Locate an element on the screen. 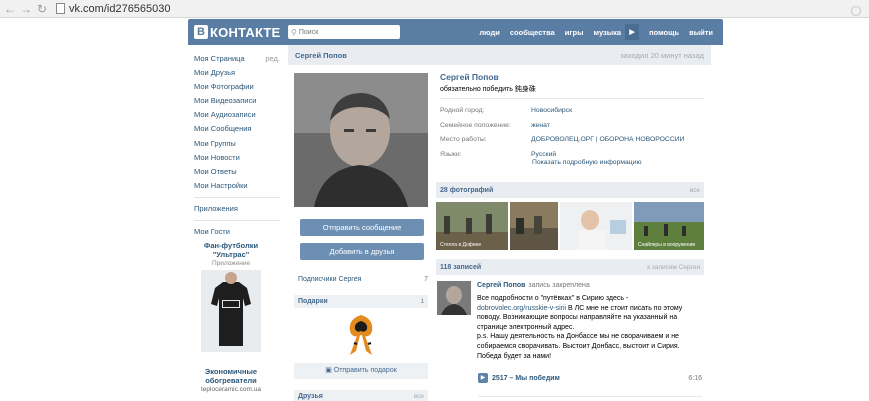 This screenshot has width=869, height=401. send-gift-button: ▣ Отправить подарок is located at coordinates (361, 371).